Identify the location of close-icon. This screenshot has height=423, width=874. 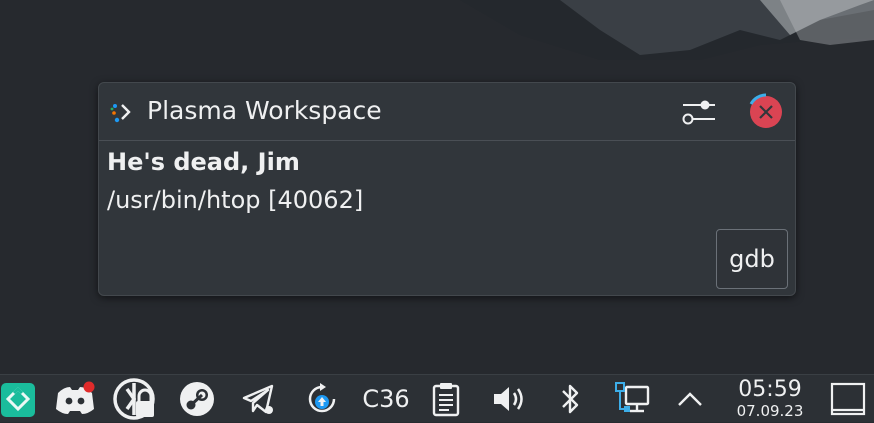
(766, 114).